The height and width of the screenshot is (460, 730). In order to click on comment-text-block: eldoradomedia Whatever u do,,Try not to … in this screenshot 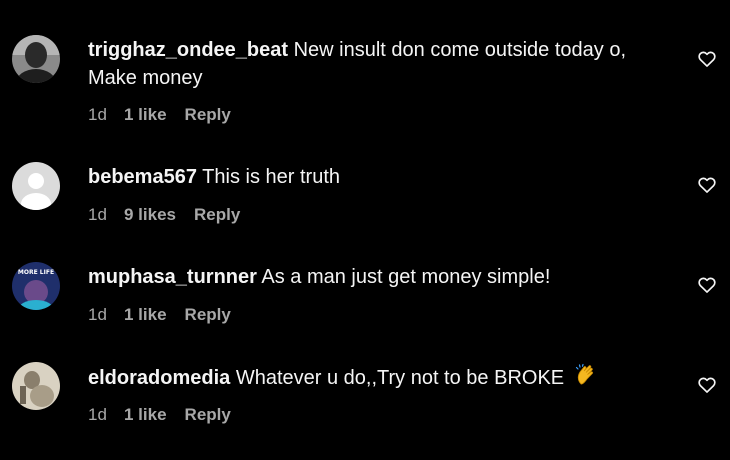, I will do `click(383, 379)`.